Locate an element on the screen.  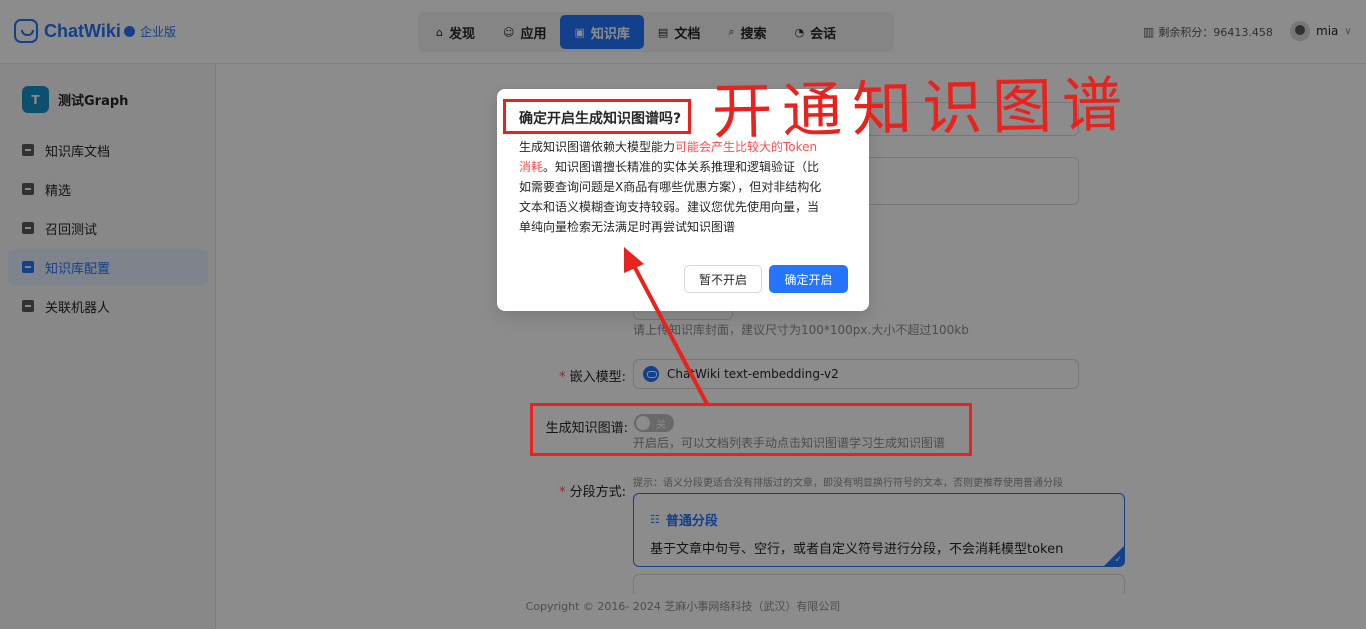
dialog-body-pre: 生成知识图谱依赖大模型能力 is located at coordinates (597, 147).